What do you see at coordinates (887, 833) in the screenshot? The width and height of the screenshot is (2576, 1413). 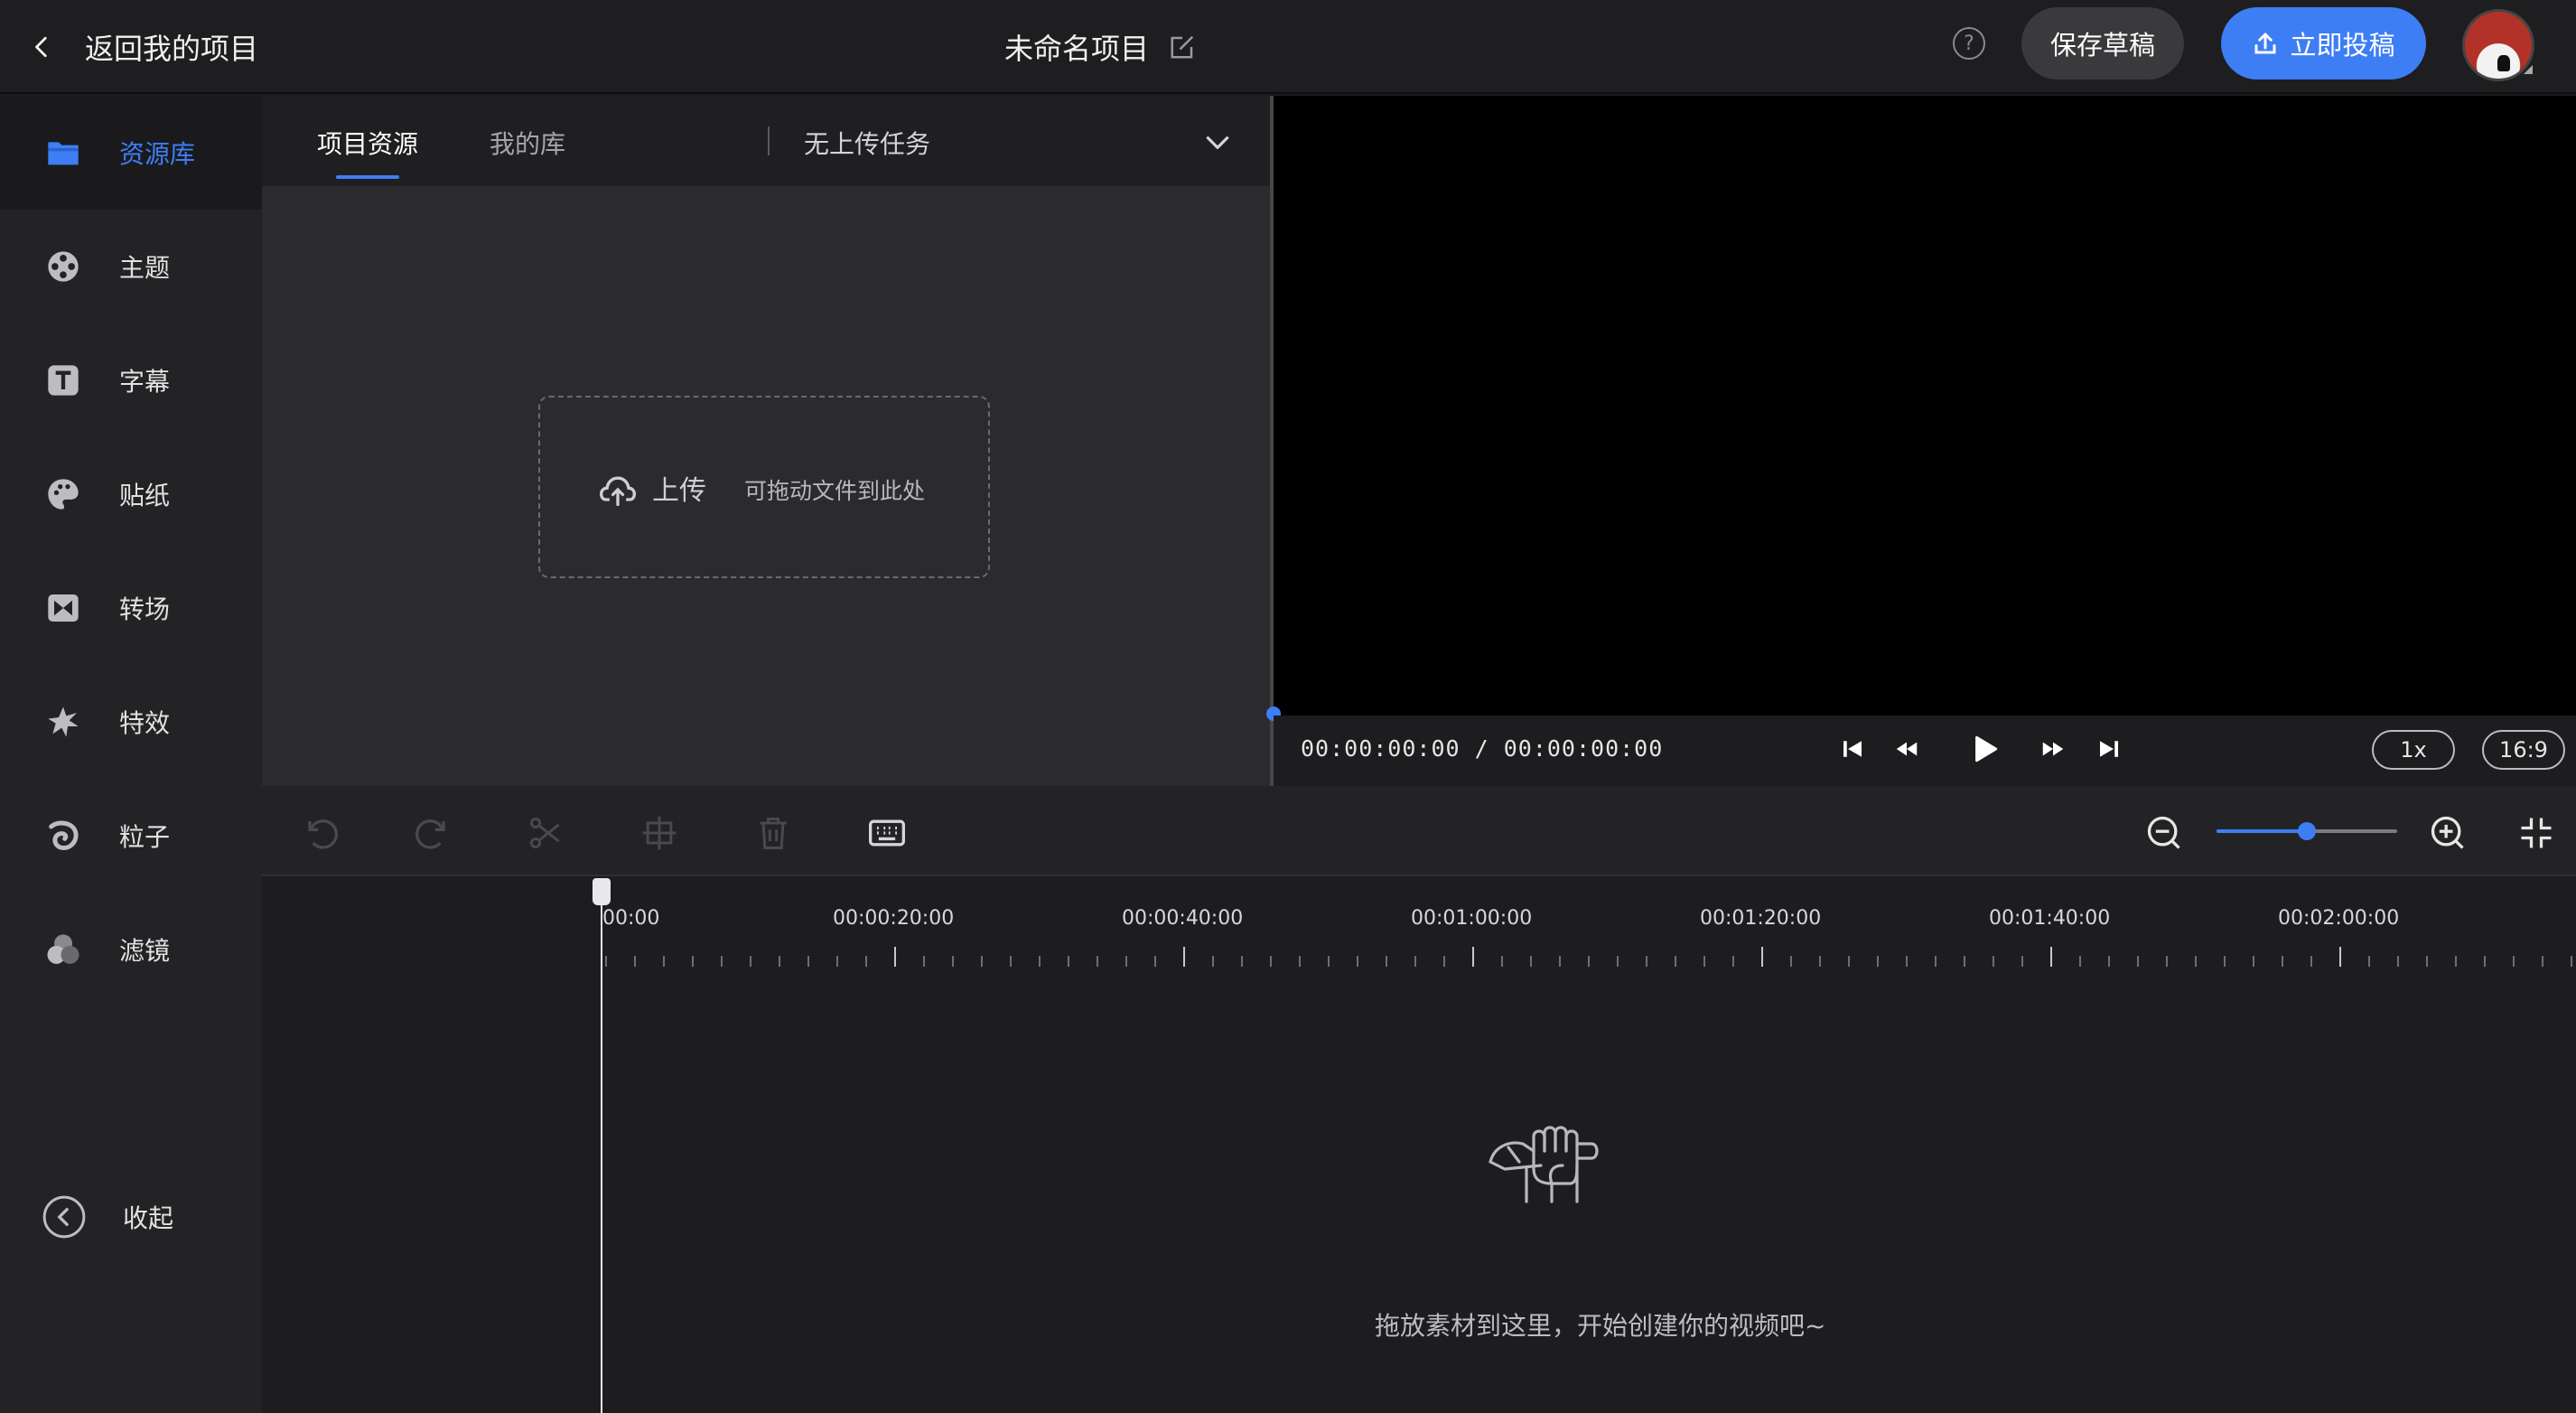 I see `keyboard-shortcuts-icon` at bounding box center [887, 833].